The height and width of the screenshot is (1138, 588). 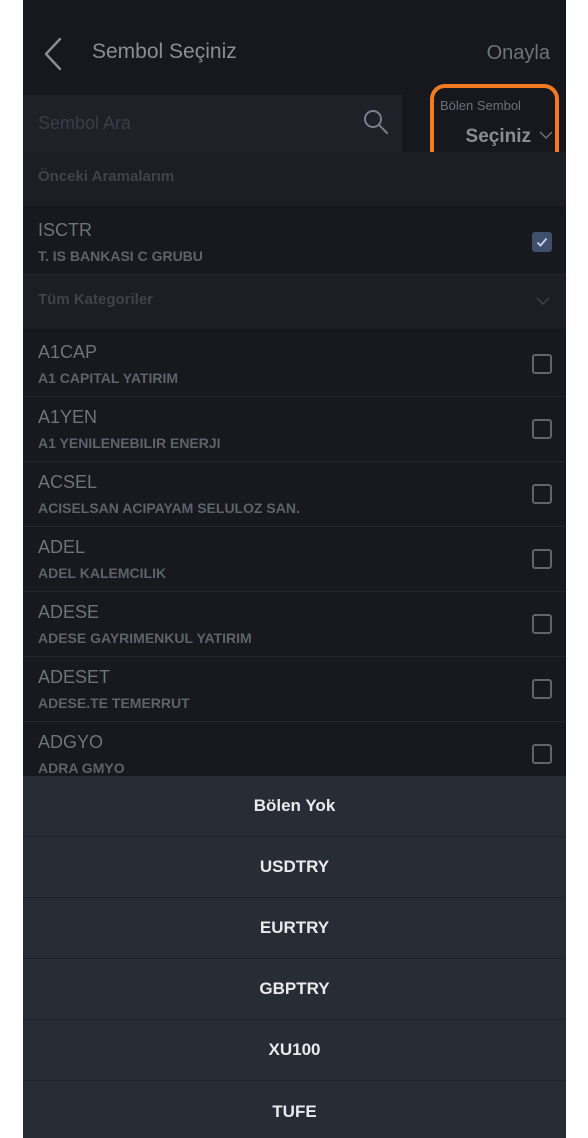 What do you see at coordinates (106, 176) in the screenshot?
I see `recent-searches-label: Önceki Aramalarım` at bounding box center [106, 176].